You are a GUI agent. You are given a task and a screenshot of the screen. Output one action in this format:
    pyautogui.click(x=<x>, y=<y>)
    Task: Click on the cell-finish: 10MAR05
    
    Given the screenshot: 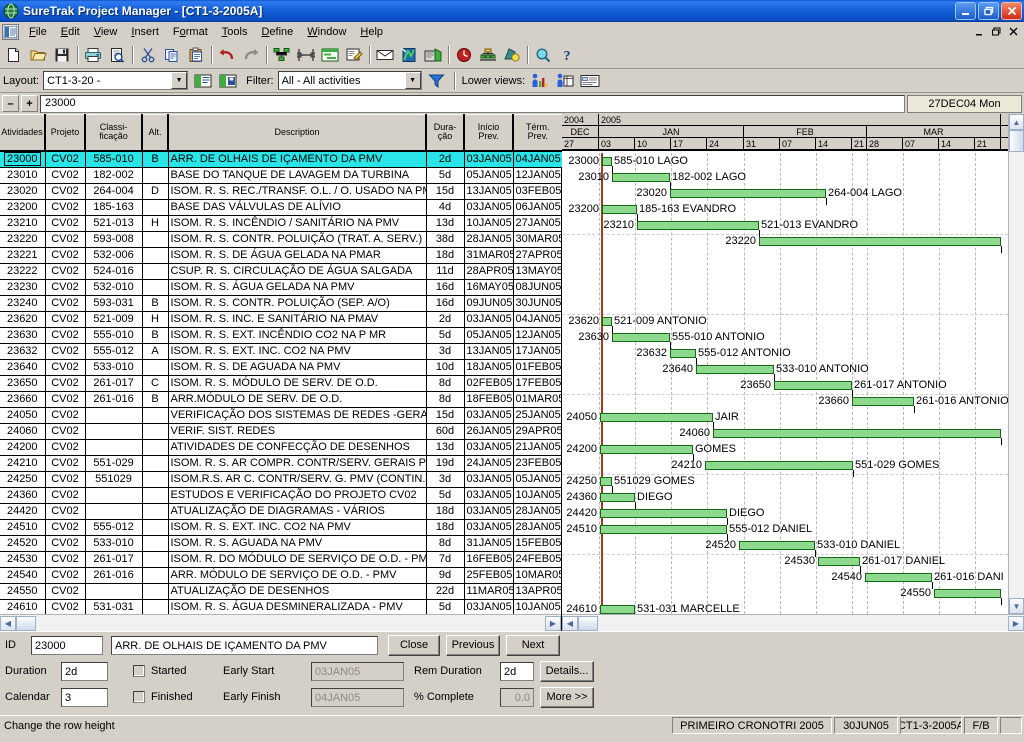 What is the action you would take?
    pyautogui.click(x=538, y=575)
    